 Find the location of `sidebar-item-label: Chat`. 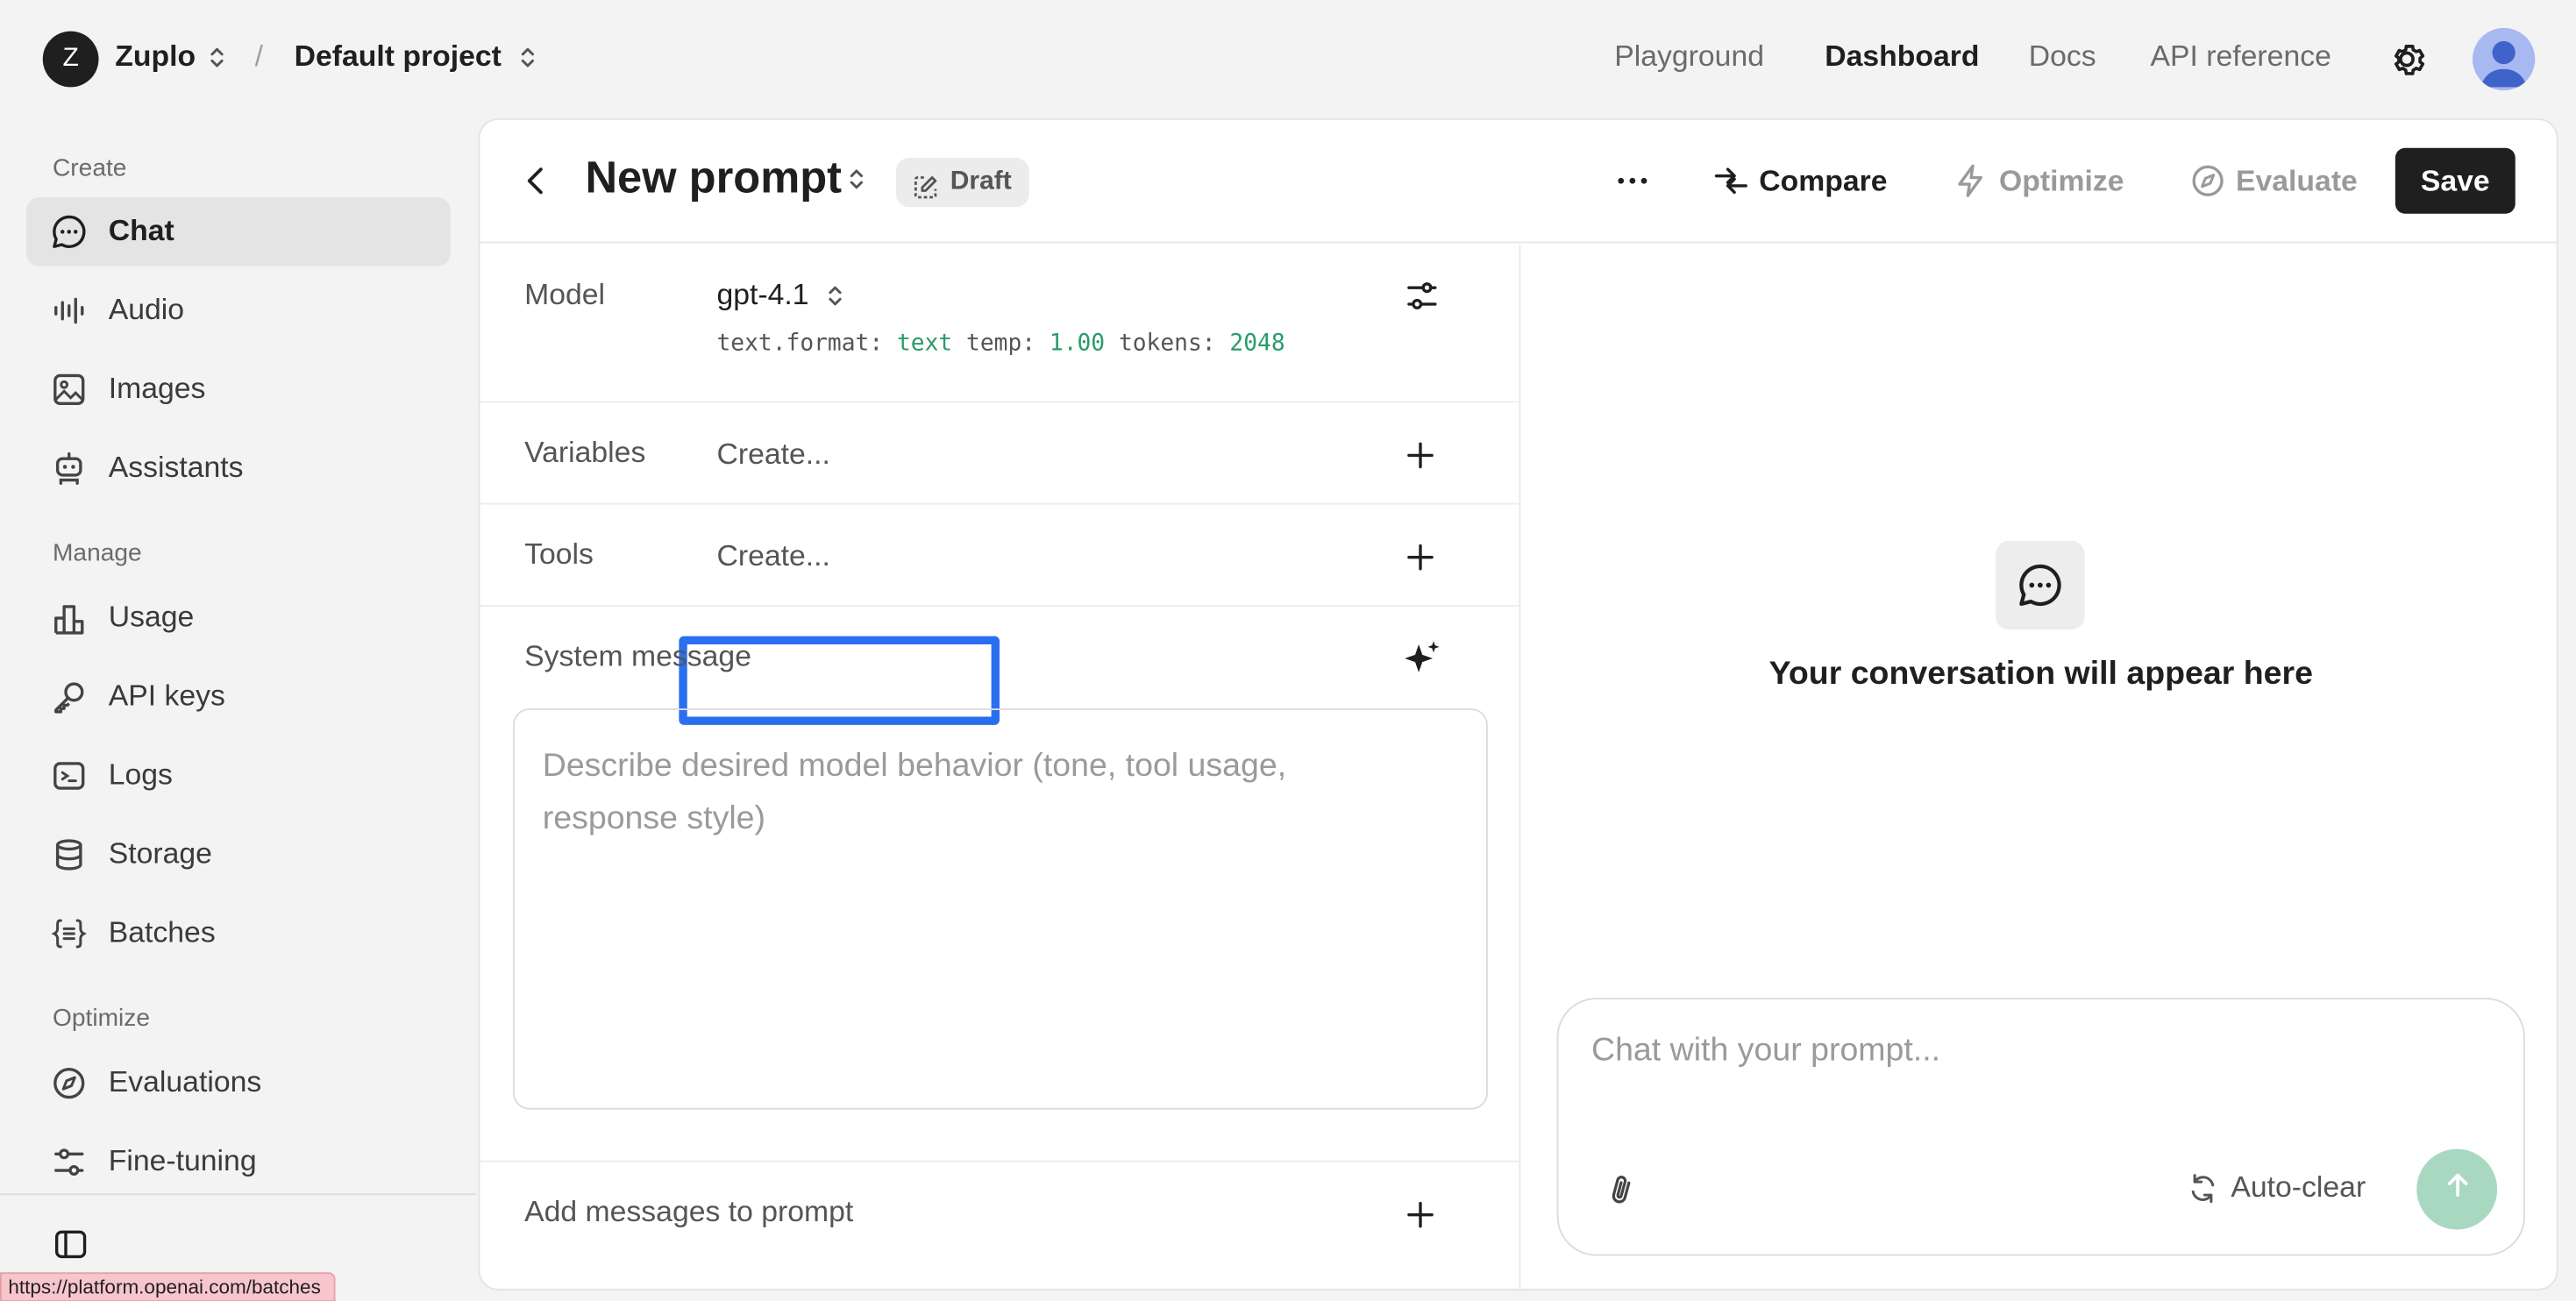

sidebar-item-label: Chat is located at coordinates (141, 230).